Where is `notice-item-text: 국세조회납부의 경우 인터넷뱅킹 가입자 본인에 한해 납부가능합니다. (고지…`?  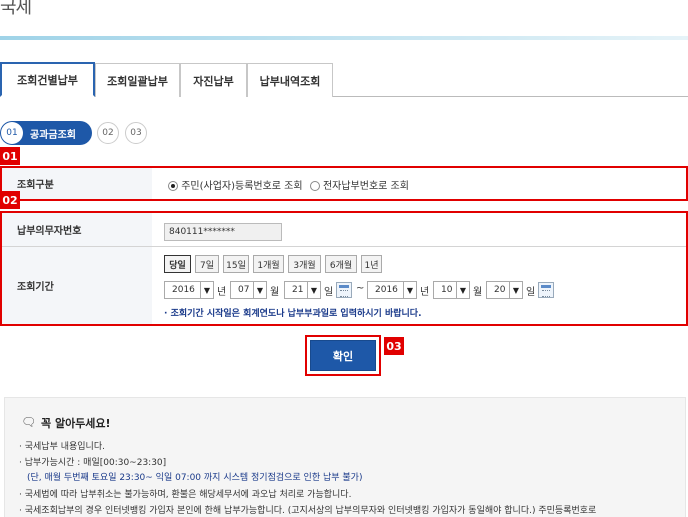 notice-item-text: 국세조회납부의 경우 인터넷뱅킹 가입자 본인에 한해 납부가능합니다. (고지… is located at coordinates (310, 511).